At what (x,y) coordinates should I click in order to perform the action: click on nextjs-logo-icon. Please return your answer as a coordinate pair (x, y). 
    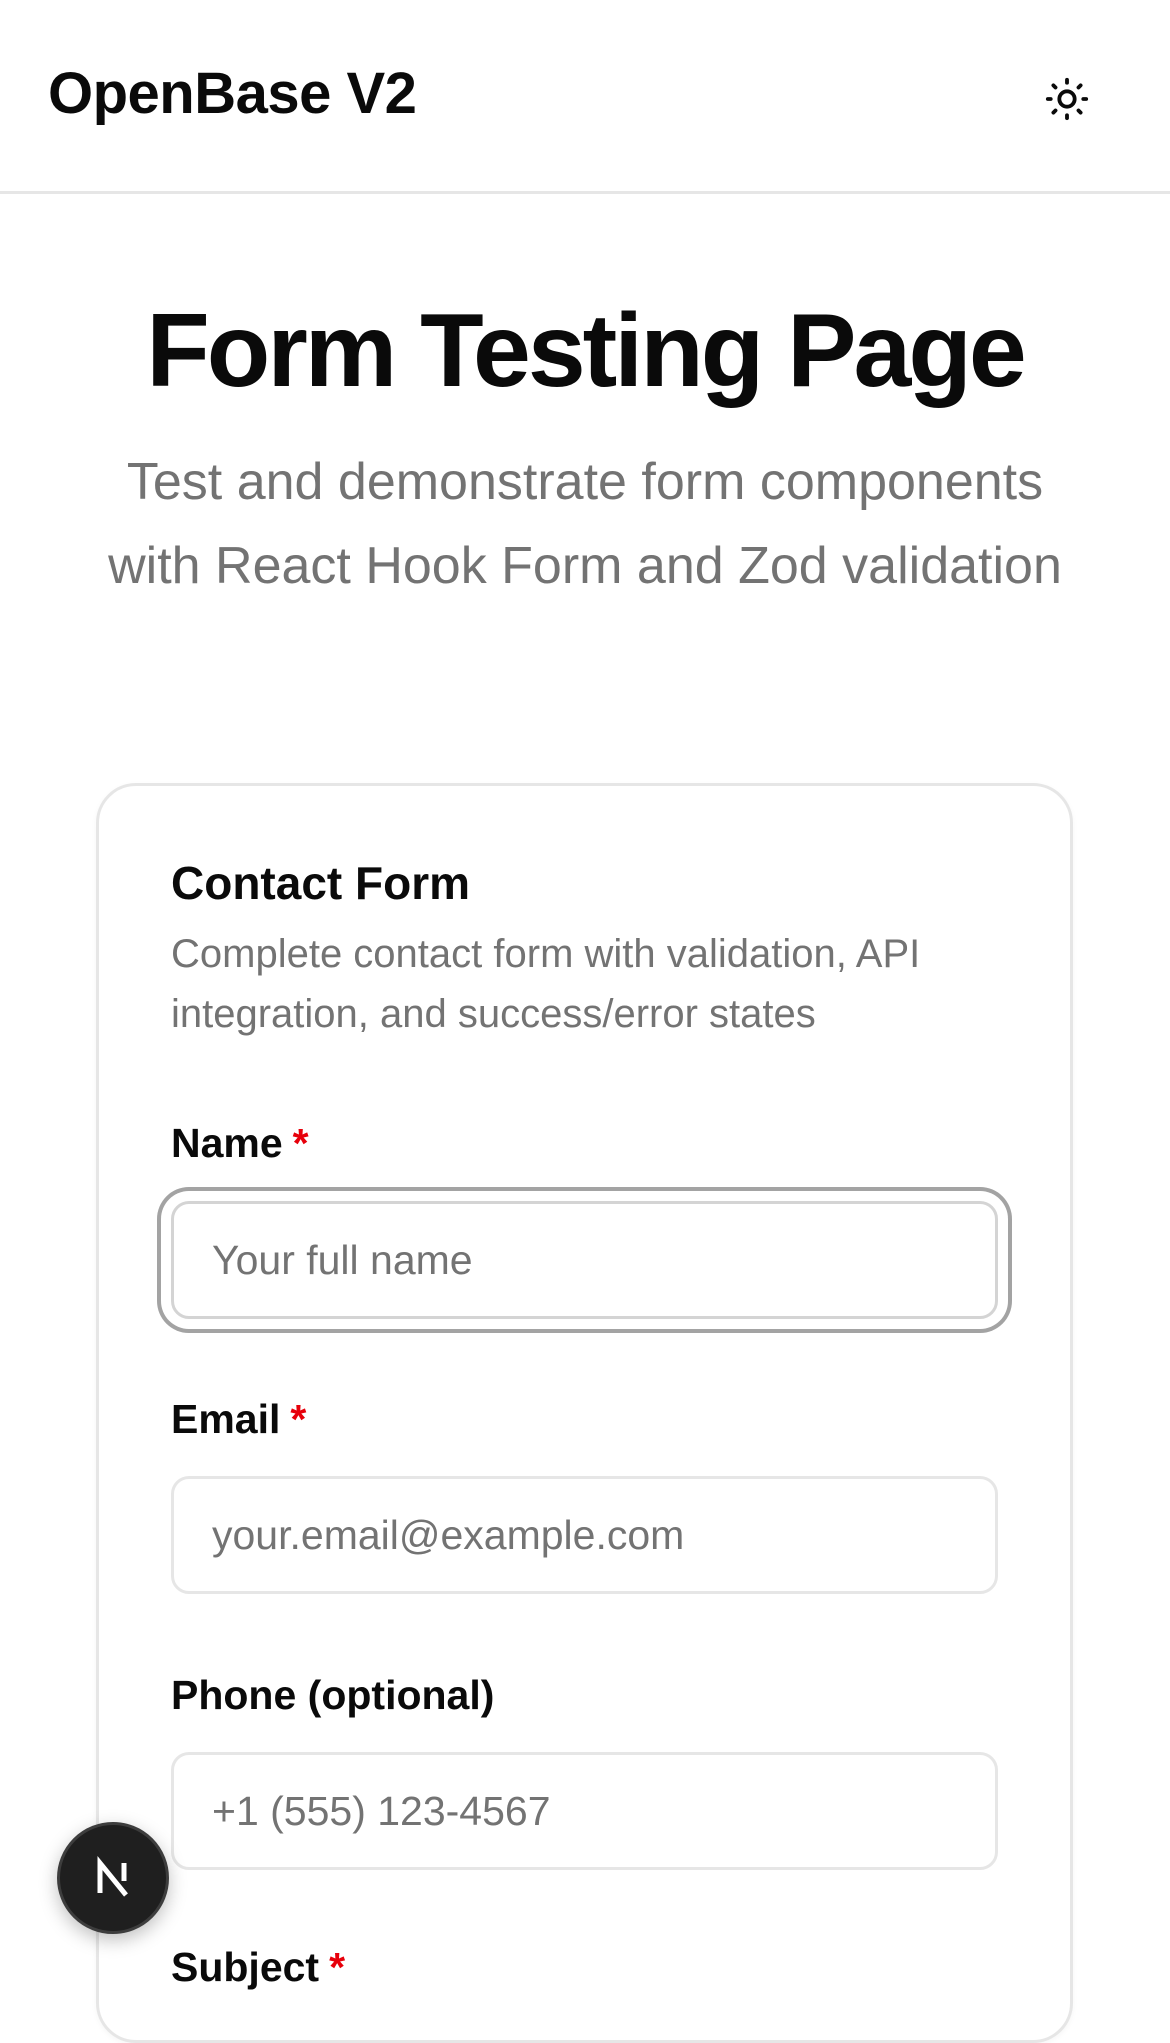
    Looking at the image, I should click on (112, 1876).